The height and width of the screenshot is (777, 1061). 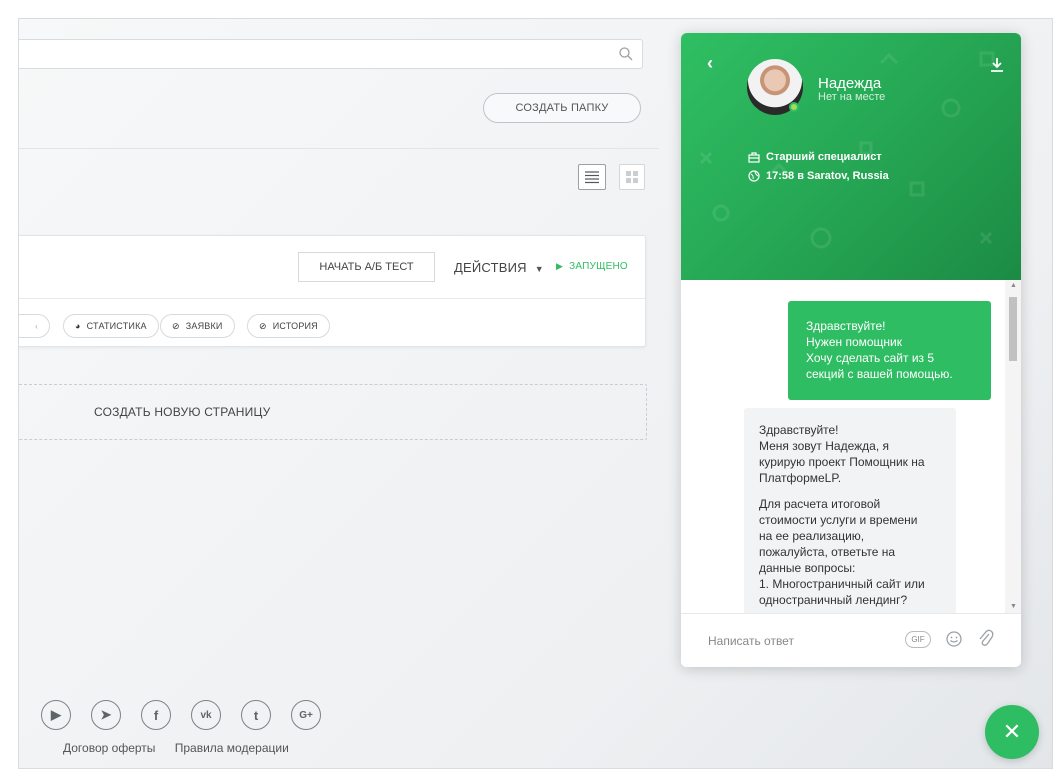 I want to click on actions-dropdown: ДЕЙСТВИЯ ▼, so click(x=499, y=267).